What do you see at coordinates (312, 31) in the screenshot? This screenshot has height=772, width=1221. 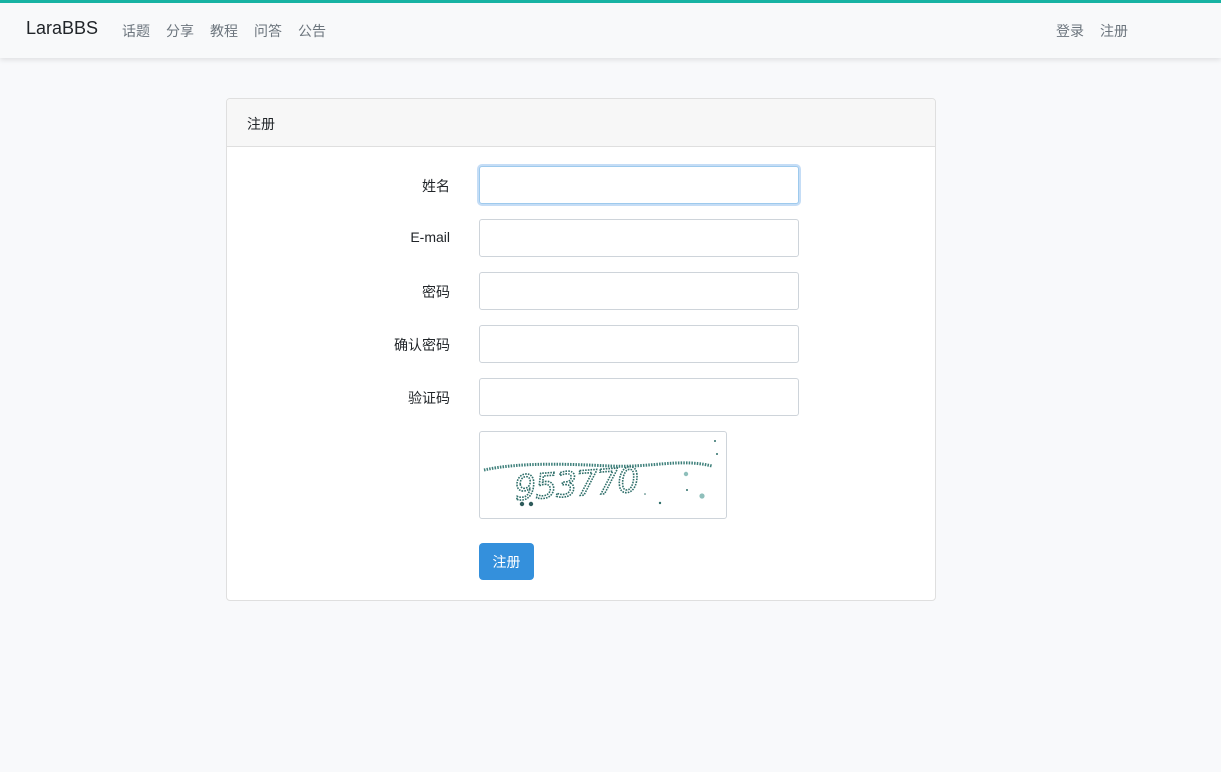 I see `nav-item-announcements: 公告` at bounding box center [312, 31].